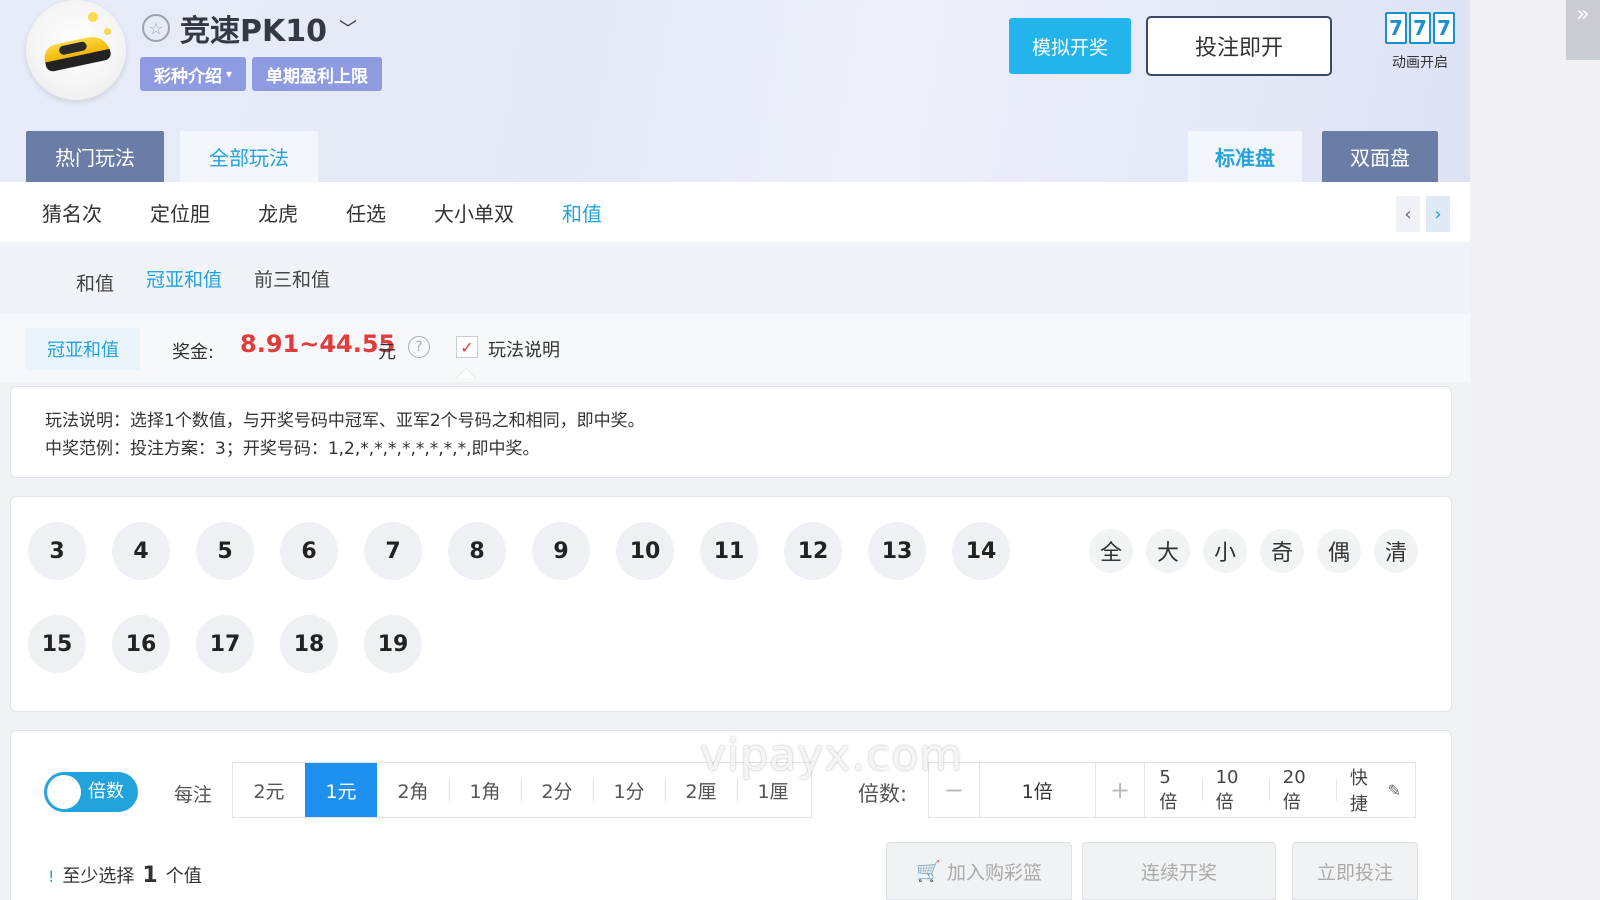 This screenshot has height=900, width=1600. I want to click on tooltip-pointer, so click(466, 373).